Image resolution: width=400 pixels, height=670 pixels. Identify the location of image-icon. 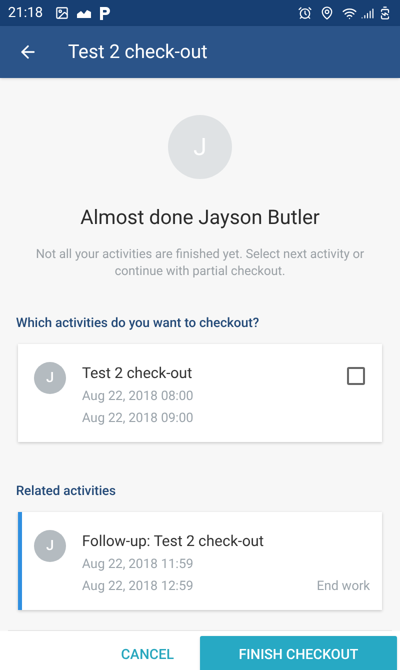
(61, 13).